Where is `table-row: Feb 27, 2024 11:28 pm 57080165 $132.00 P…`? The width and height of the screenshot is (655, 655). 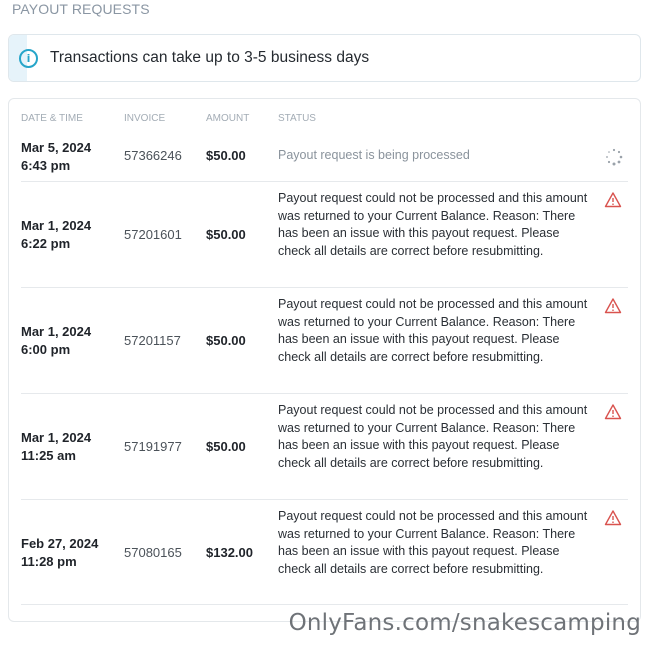 table-row: Feb 27, 2024 11:28 pm 57080165 $132.00 P… is located at coordinates (324, 552).